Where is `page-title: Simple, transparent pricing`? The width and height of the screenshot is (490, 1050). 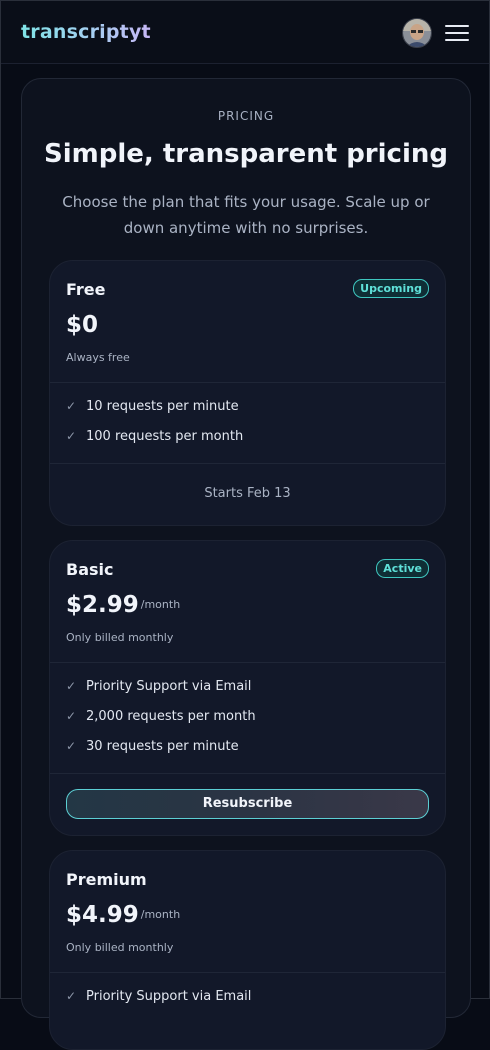 page-title: Simple, transparent pricing is located at coordinates (246, 154).